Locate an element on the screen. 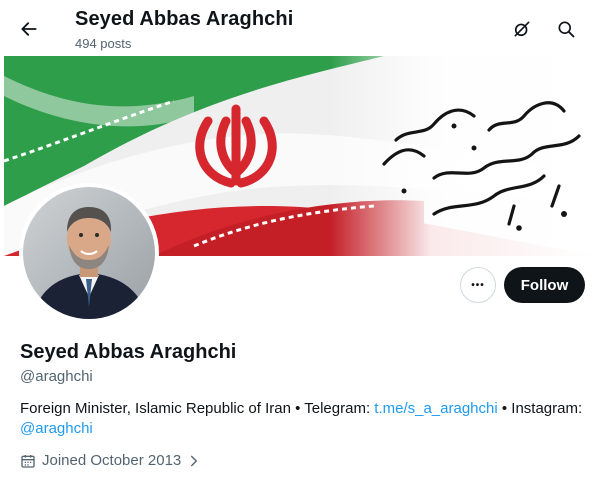 Image resolution: width=601 pixels, height=477 pixels. joined-label: Joined October 2013 is located at coordinates (112, 460).